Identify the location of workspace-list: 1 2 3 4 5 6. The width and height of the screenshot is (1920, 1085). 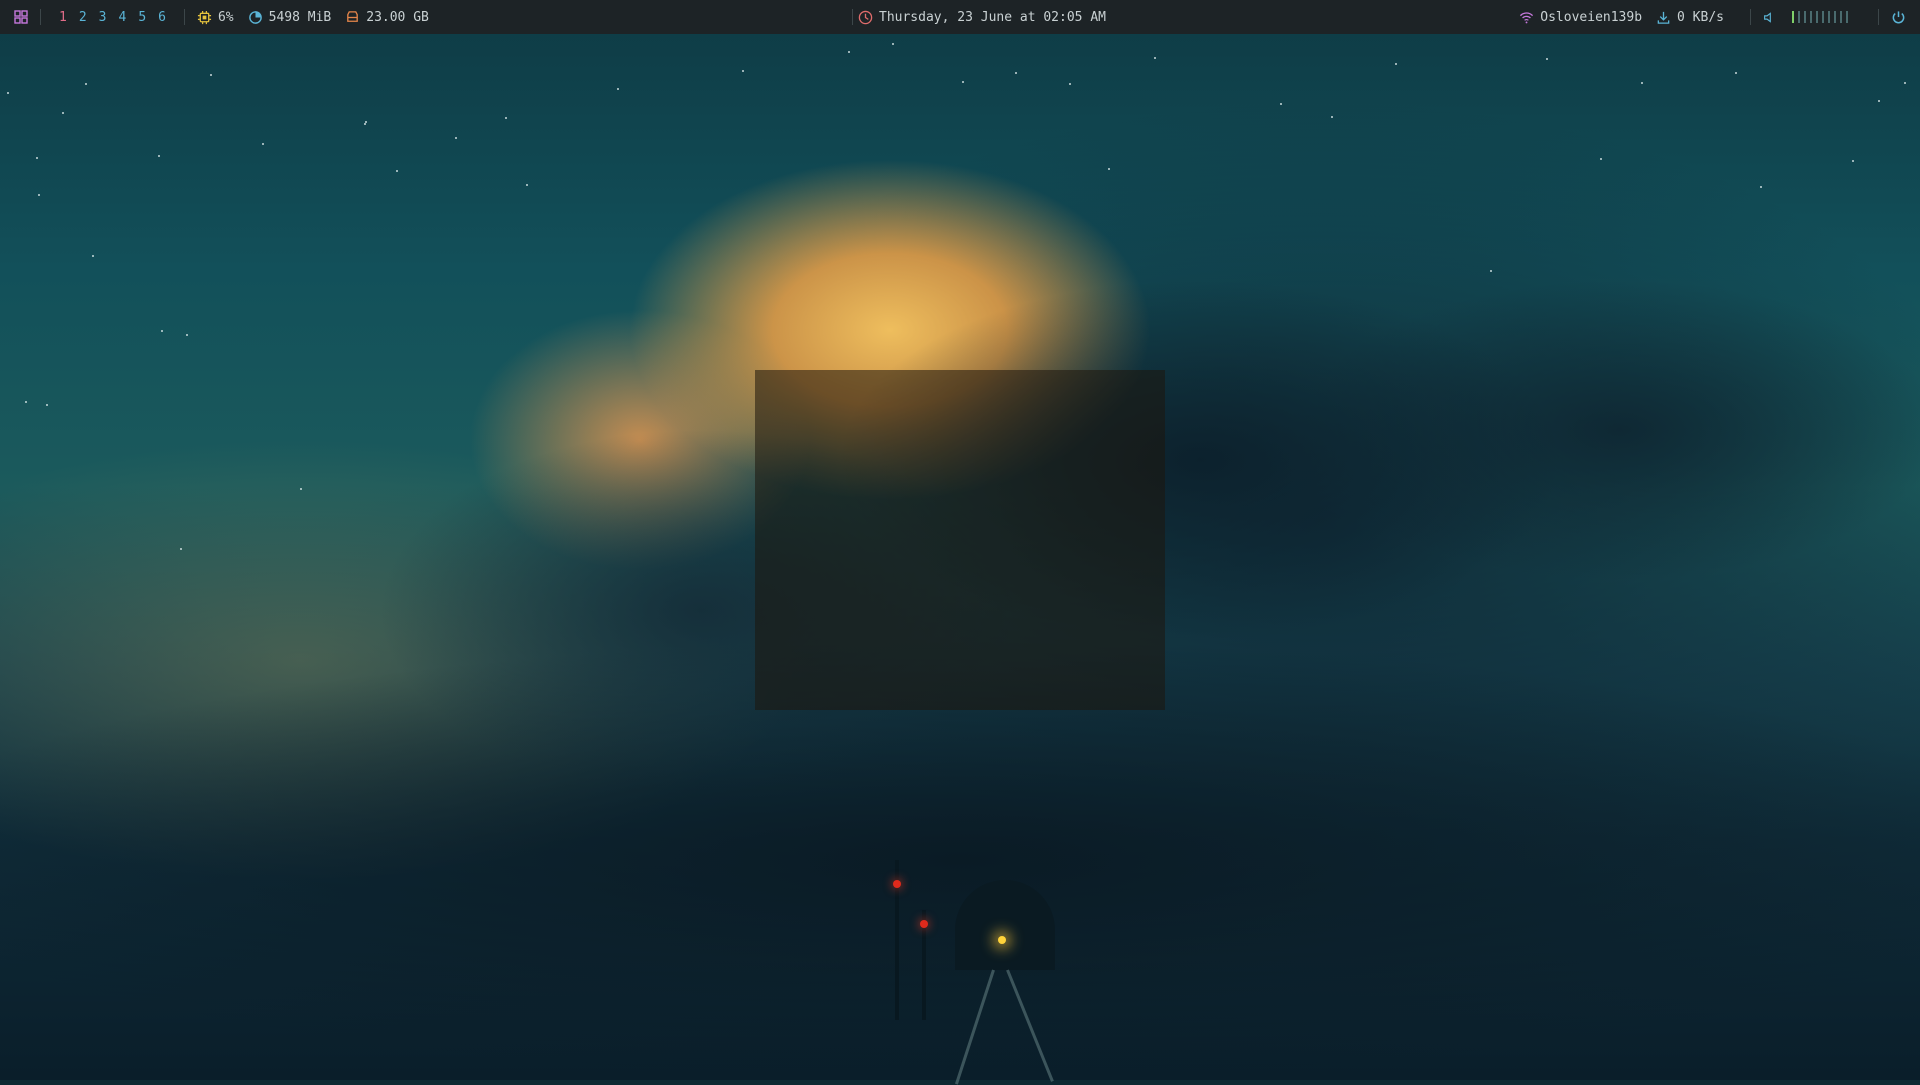
(112, 17).